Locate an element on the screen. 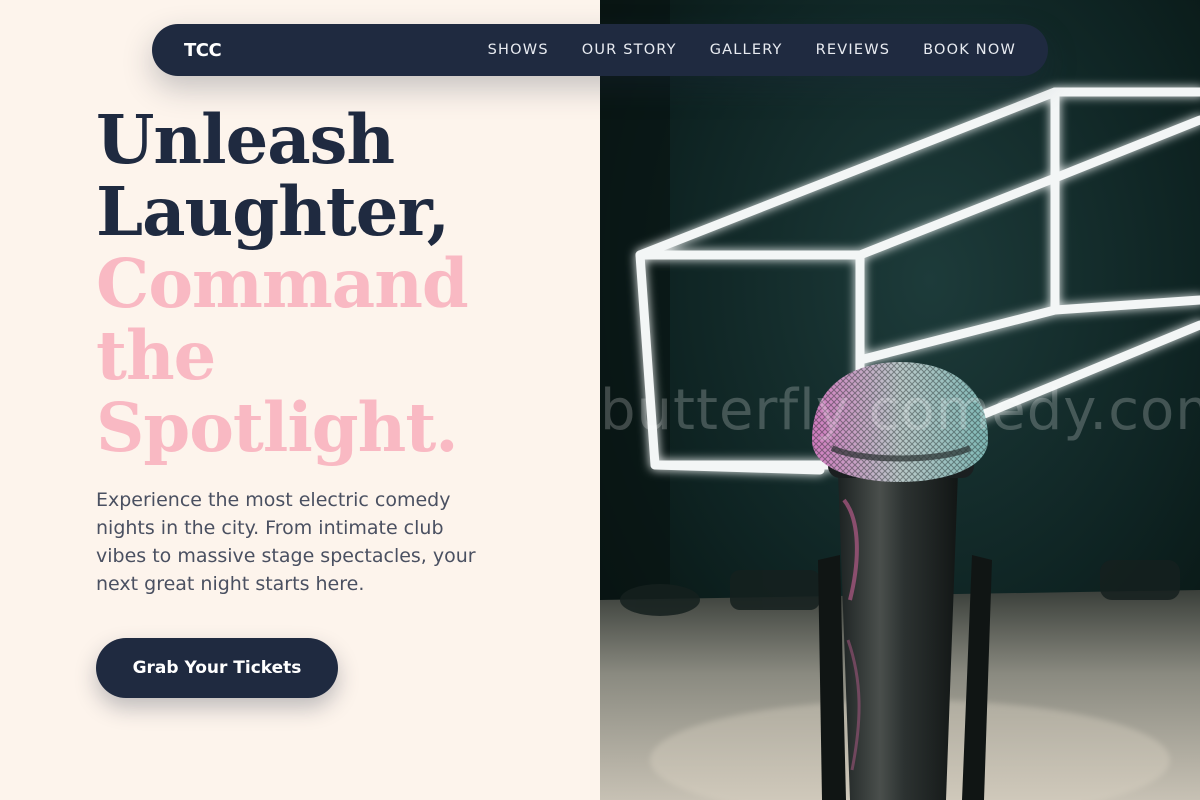  watermark-text: butterfly comedy.com is located at coordinates (900, 410).